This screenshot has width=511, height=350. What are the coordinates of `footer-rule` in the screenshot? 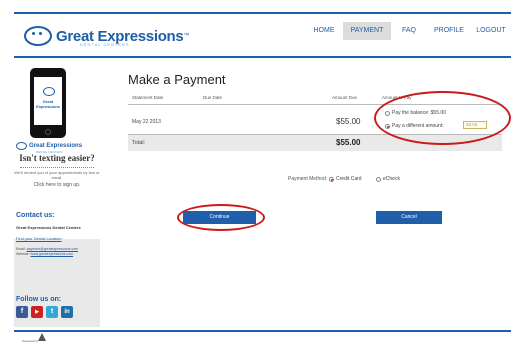 It's located at (262, 331).